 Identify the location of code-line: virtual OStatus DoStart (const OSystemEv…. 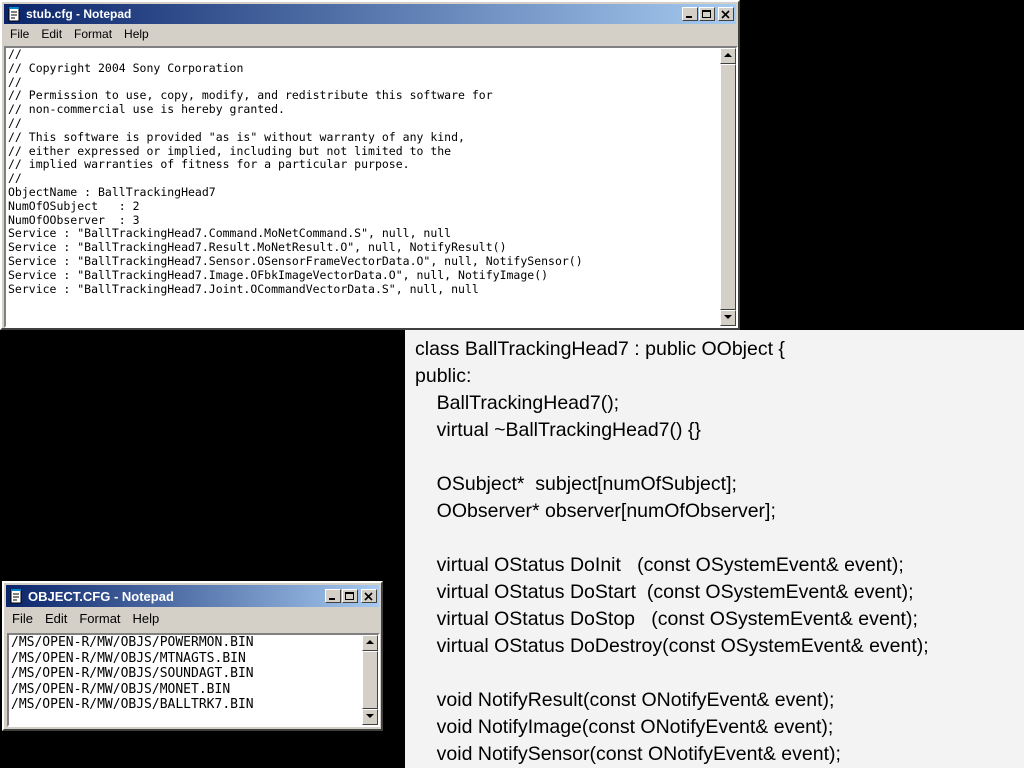
(664, 592).